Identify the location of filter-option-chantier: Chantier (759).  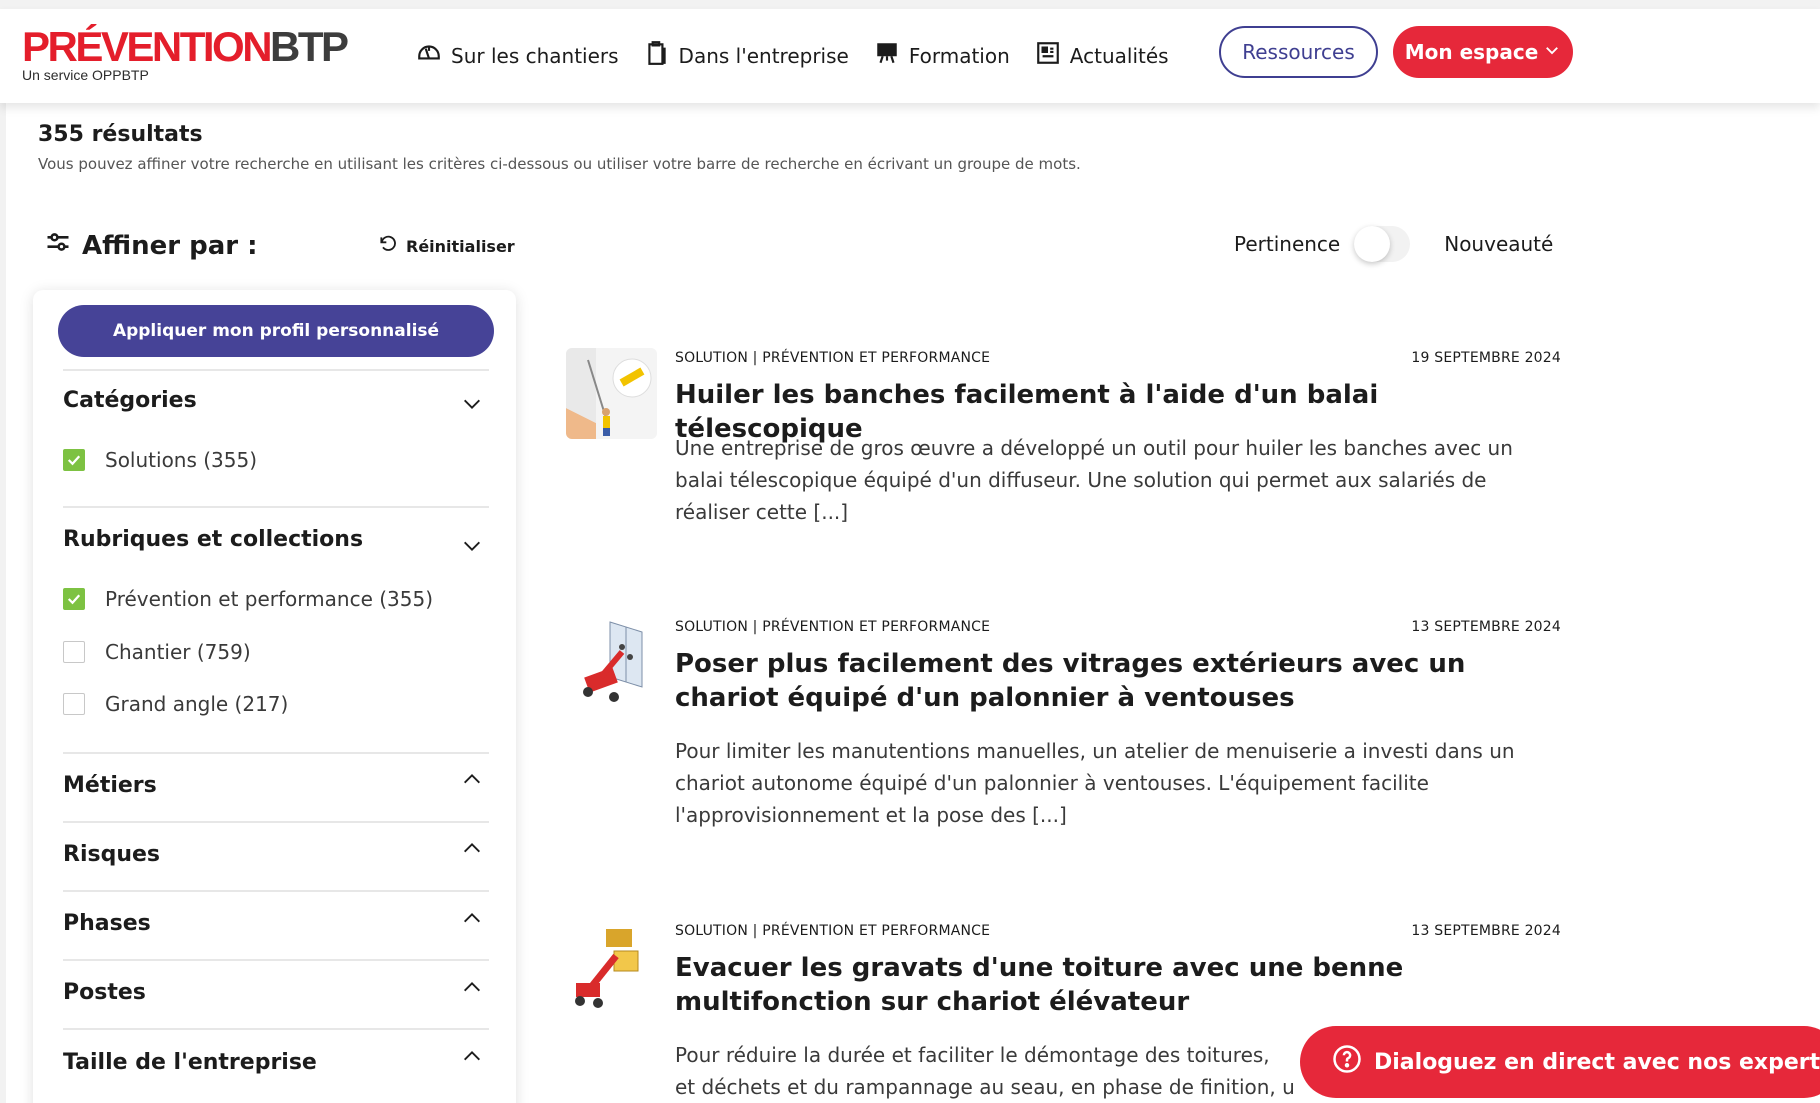
(157, 652).